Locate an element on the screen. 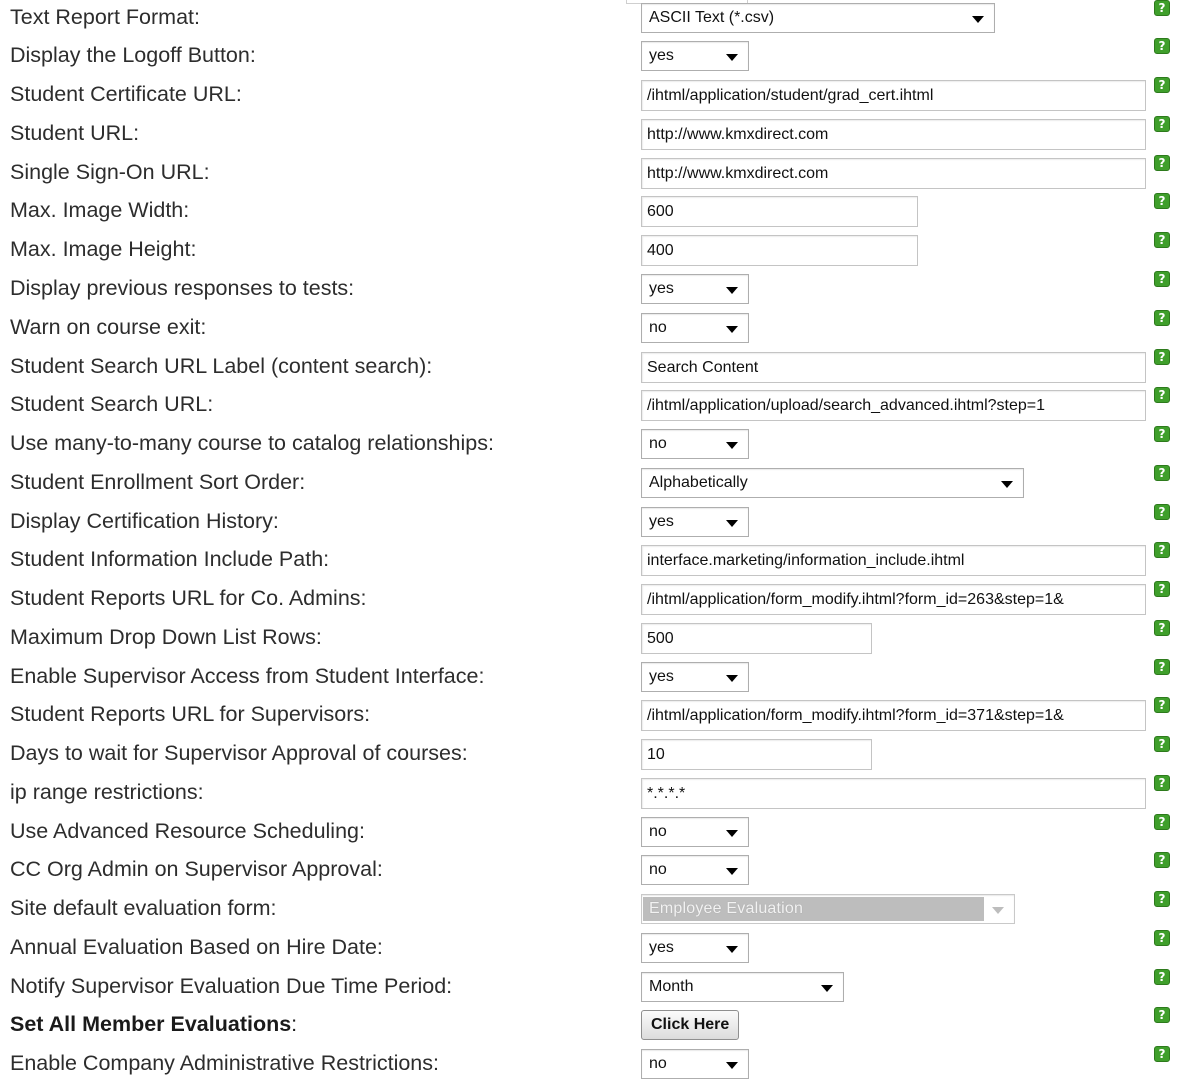 Image resolution: width=1178 pixels, height=1084 pixels. setting-label: Student Information Include Path: is located at coordinates (169, 559).